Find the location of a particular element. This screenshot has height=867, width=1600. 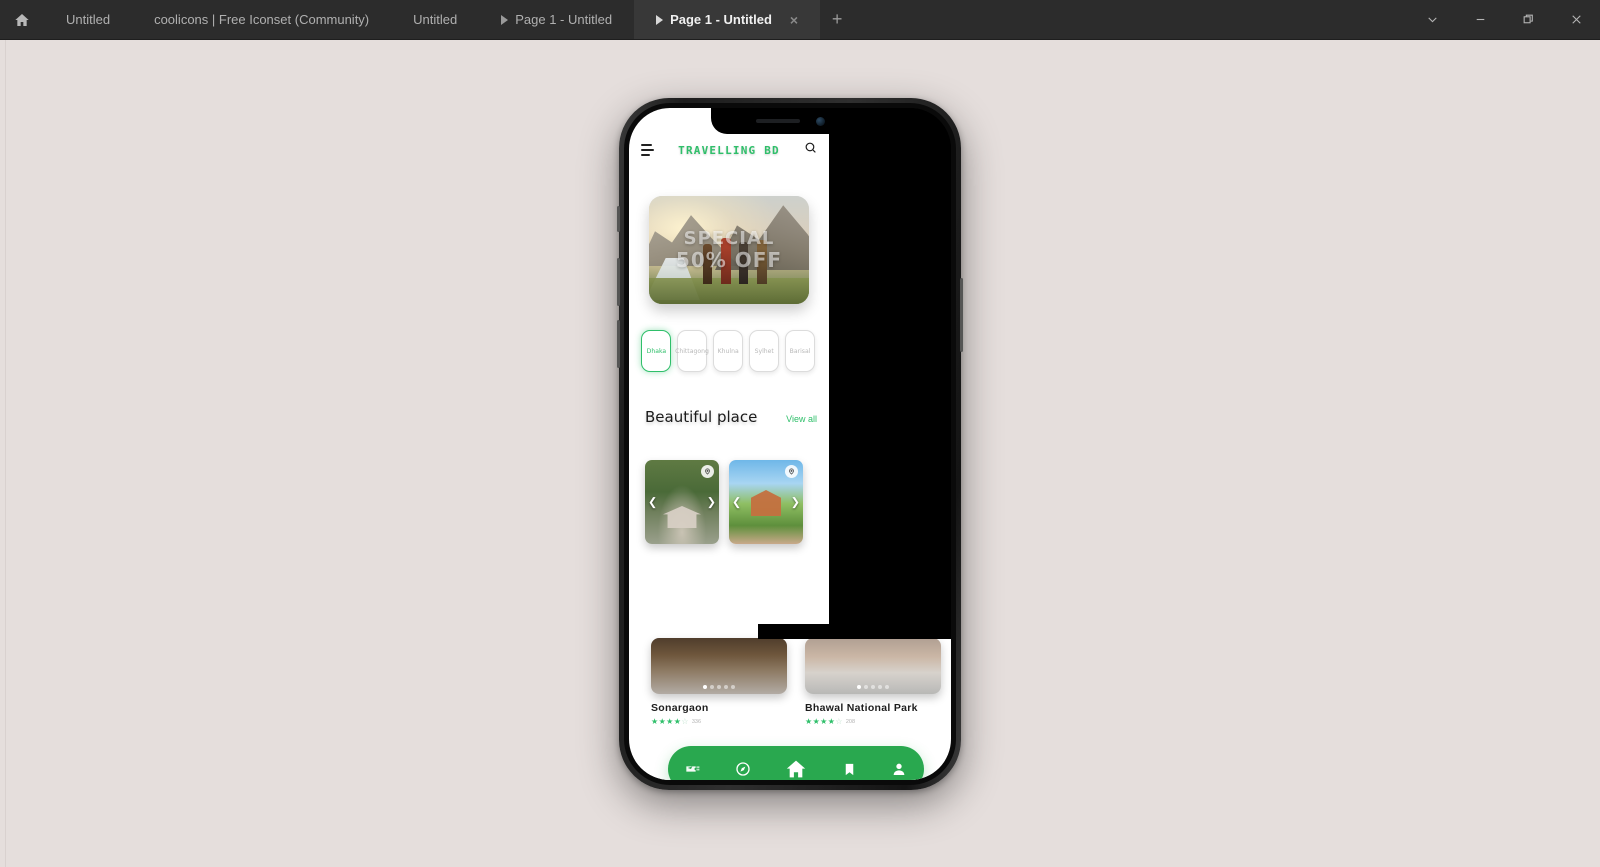

city-chip-label: Barisal is located at coordinates (800, 351).